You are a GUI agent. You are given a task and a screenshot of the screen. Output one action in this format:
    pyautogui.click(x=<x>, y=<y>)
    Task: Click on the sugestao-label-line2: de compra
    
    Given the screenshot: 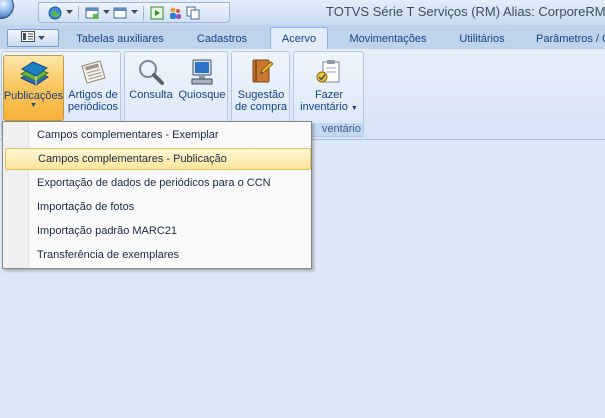 What is the action you would take?
    pyautogui.click(x=261, y=107)
    